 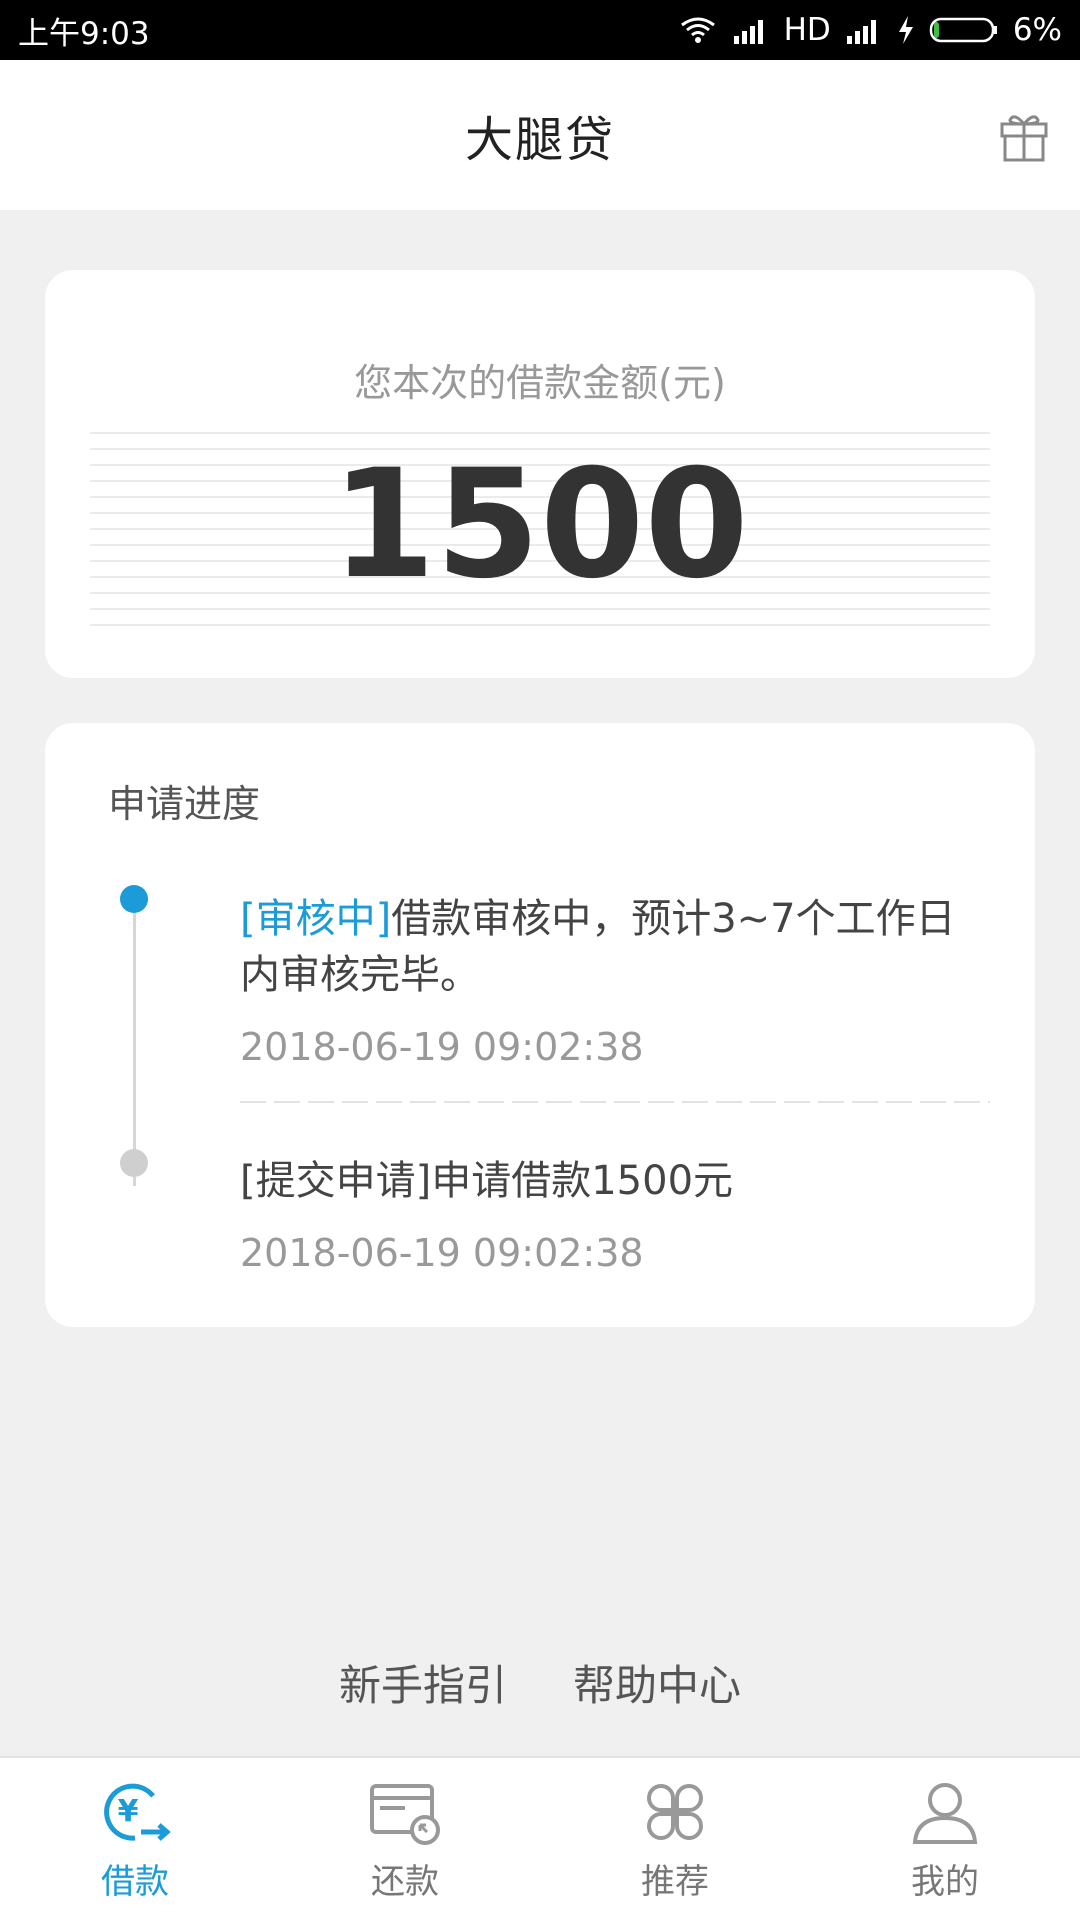 I want to click on status-icons: HD 6%, so click(x=870, y=30).